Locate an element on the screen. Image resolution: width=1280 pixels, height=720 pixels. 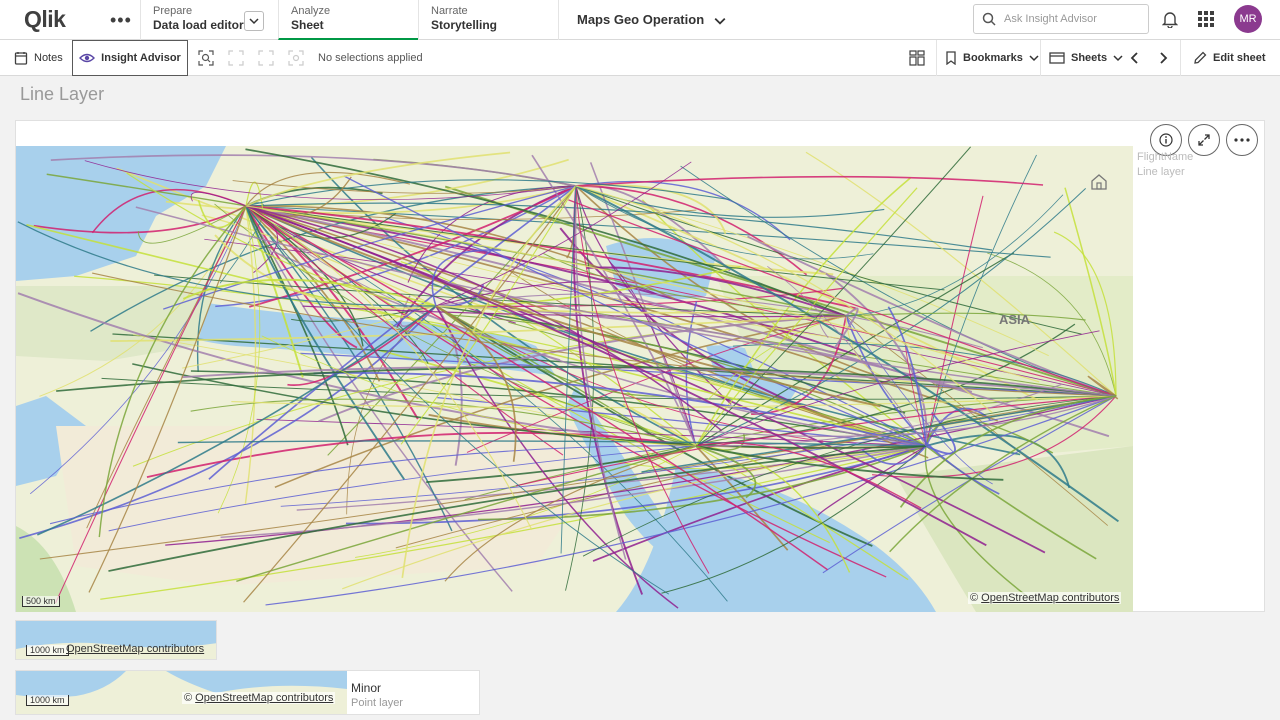
previous-sheet-button is located at coordinates (1135, 58).